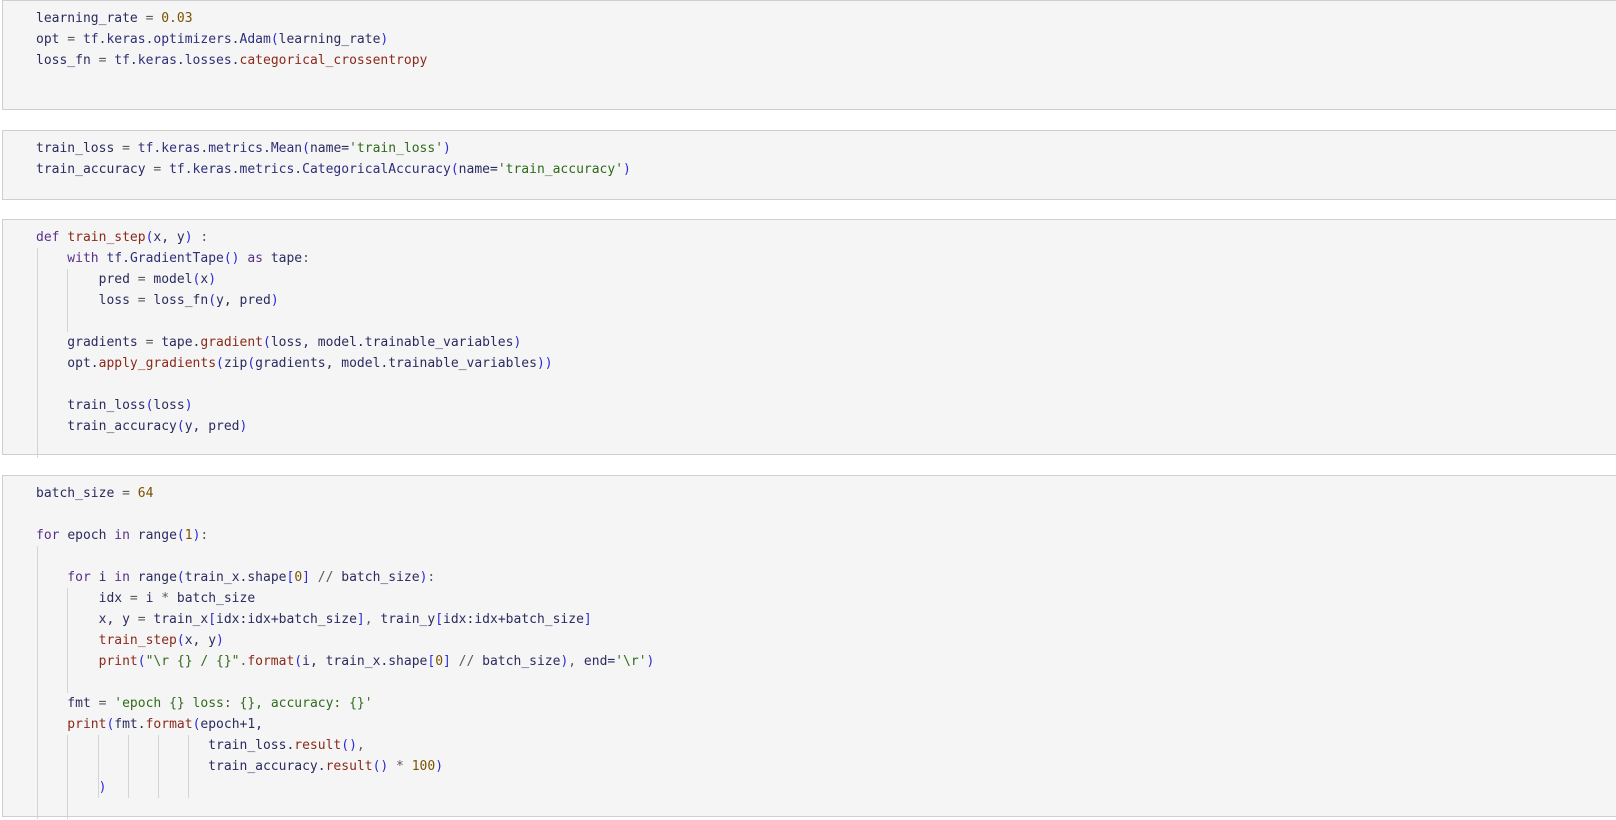  I want to click on code-token: (), so click(349, 745).